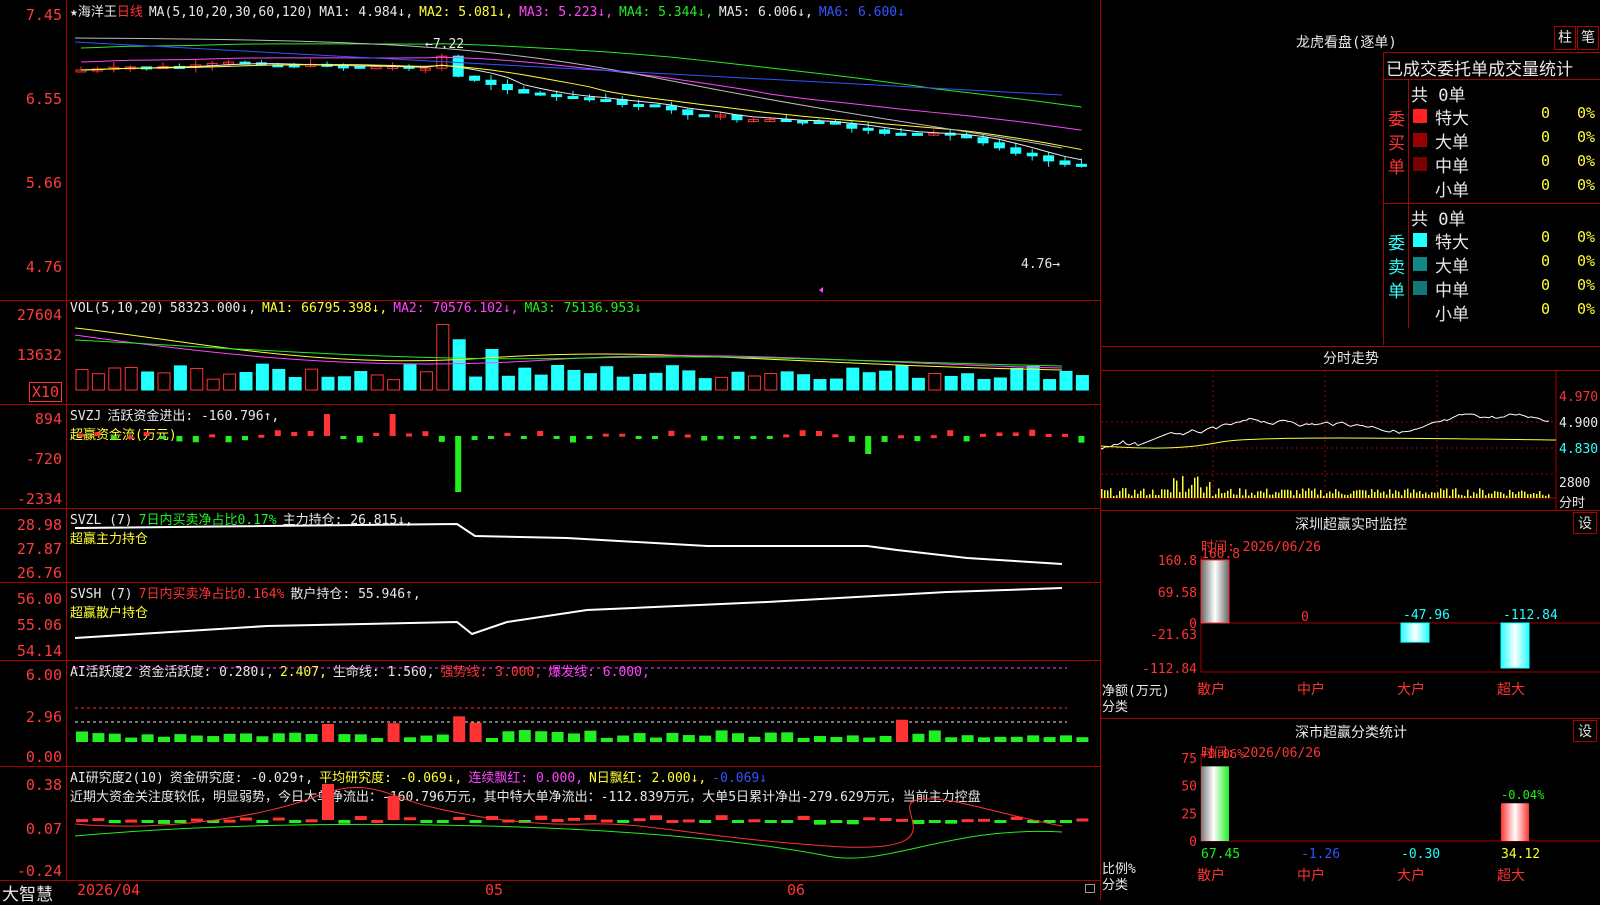 This screenshot has width=1600, height=905. I want to click on class-category: 散户, so click(1211, 875).